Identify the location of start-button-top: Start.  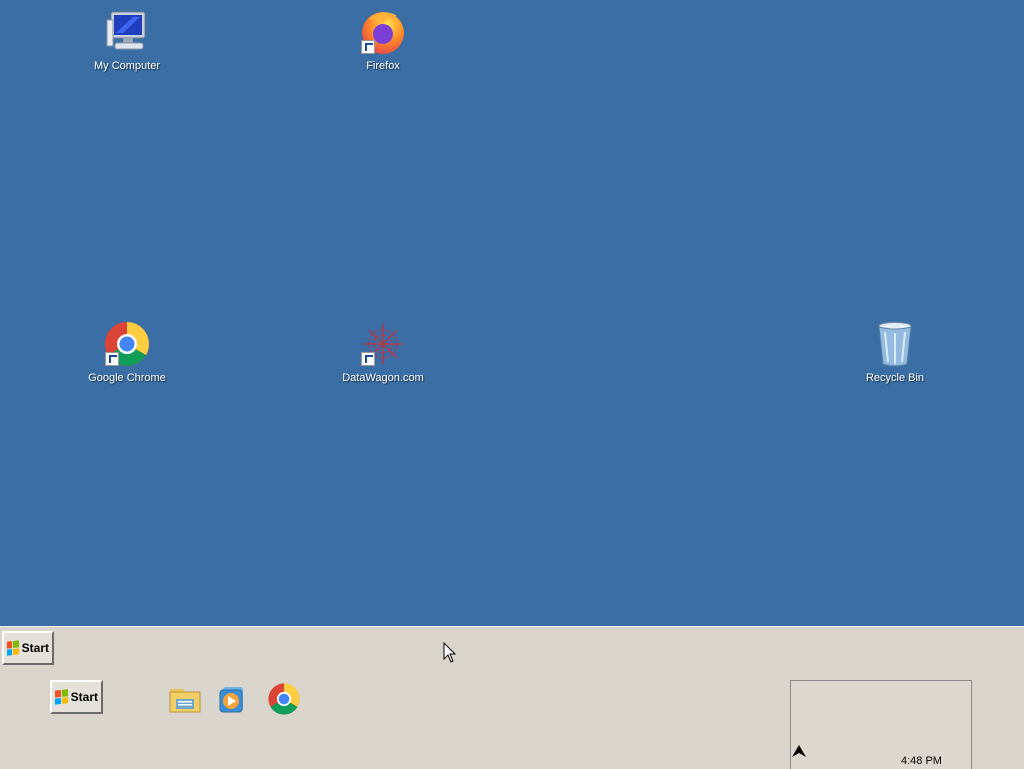
(28, 648).